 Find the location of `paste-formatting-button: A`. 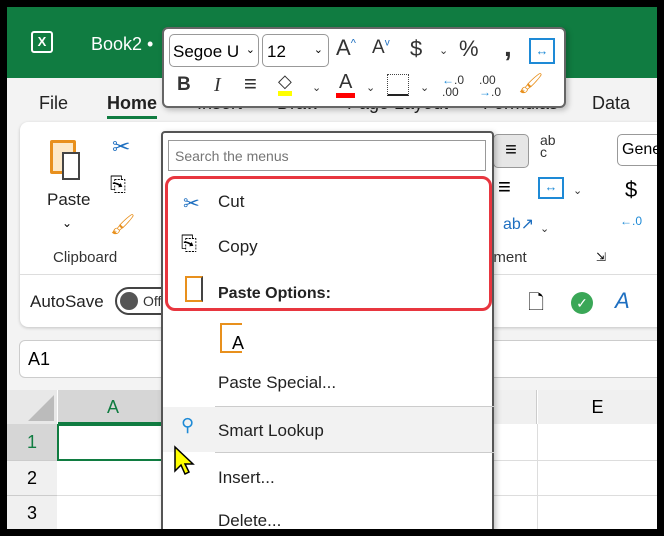

paste-formatting-button: A is located at coordinates (232, 338).